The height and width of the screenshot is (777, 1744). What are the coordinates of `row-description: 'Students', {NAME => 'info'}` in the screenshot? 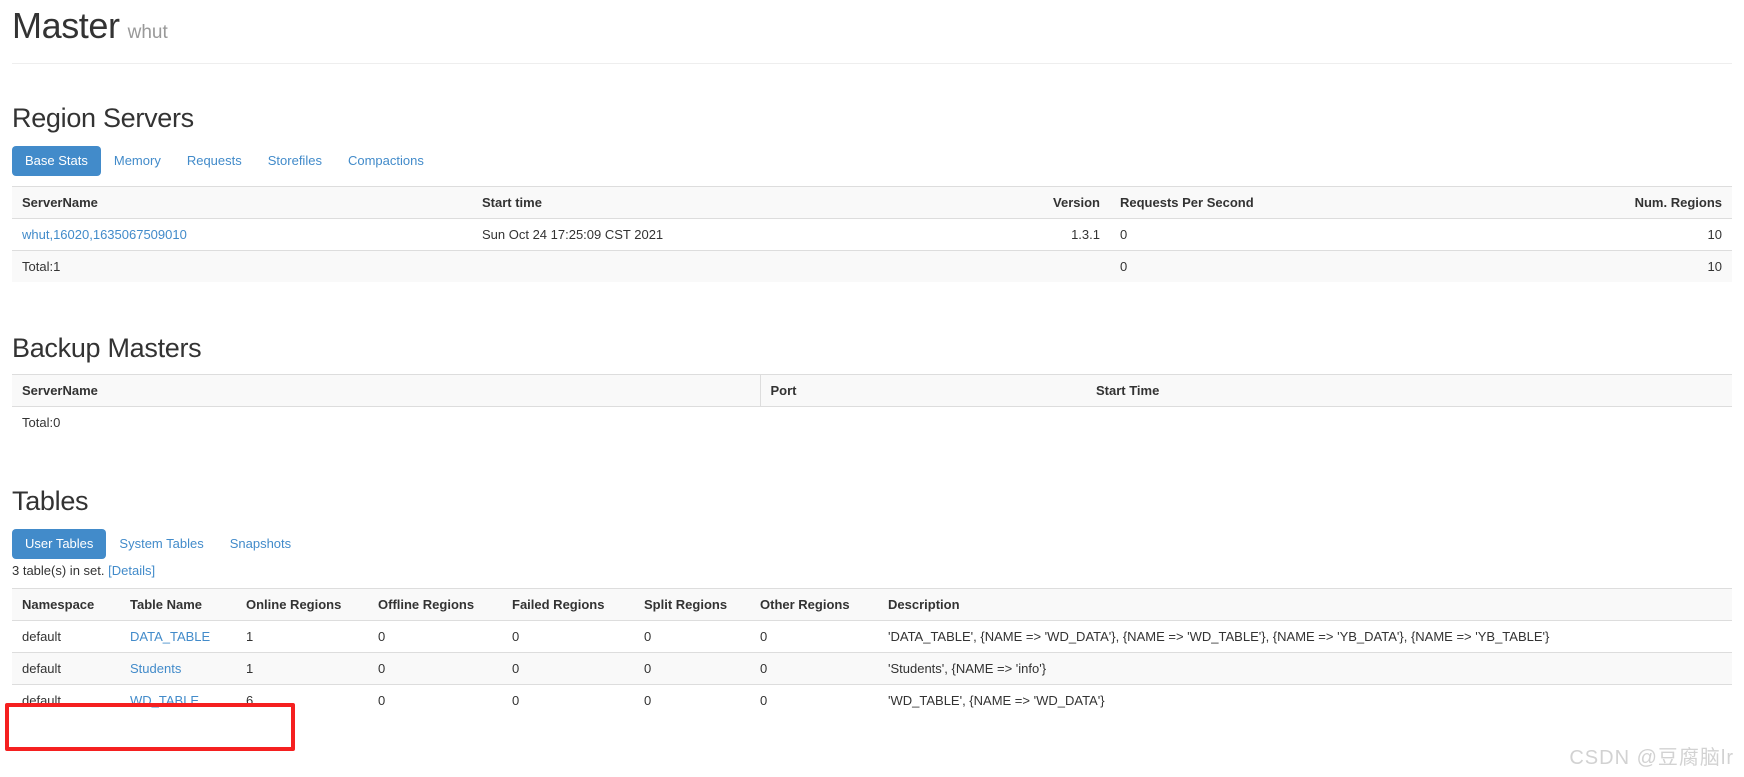 It's located at (1305, 668).